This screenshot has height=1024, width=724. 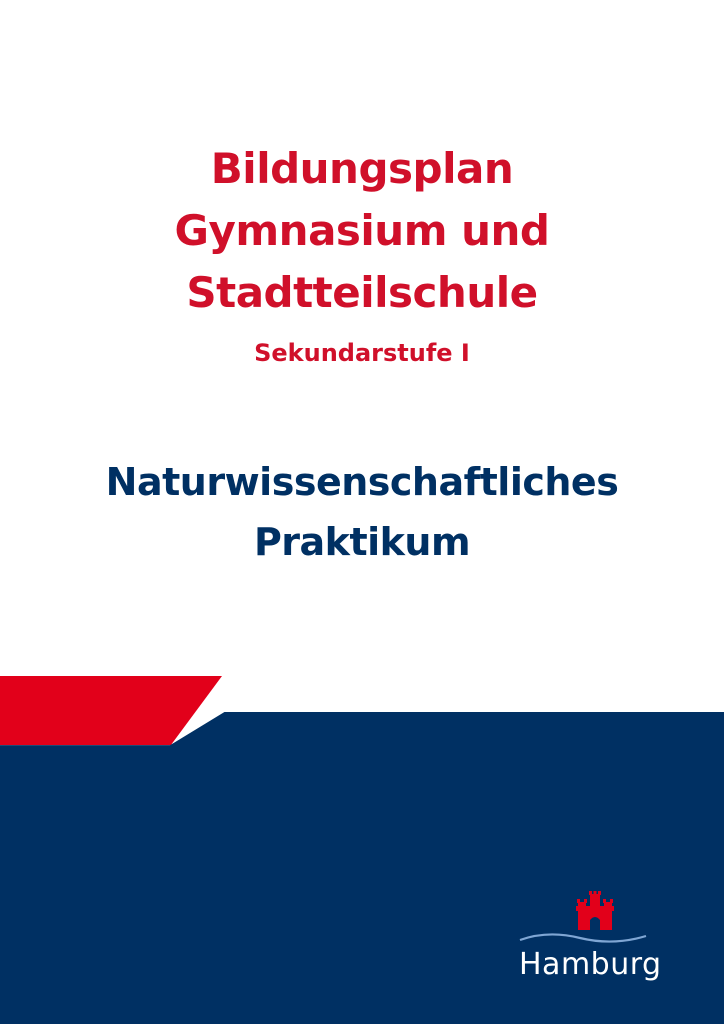 What do you see at coordinates (362, 230) in the screenshot?
I see `title-line-2: Gymnasium und` at bounding box center [362, 230].